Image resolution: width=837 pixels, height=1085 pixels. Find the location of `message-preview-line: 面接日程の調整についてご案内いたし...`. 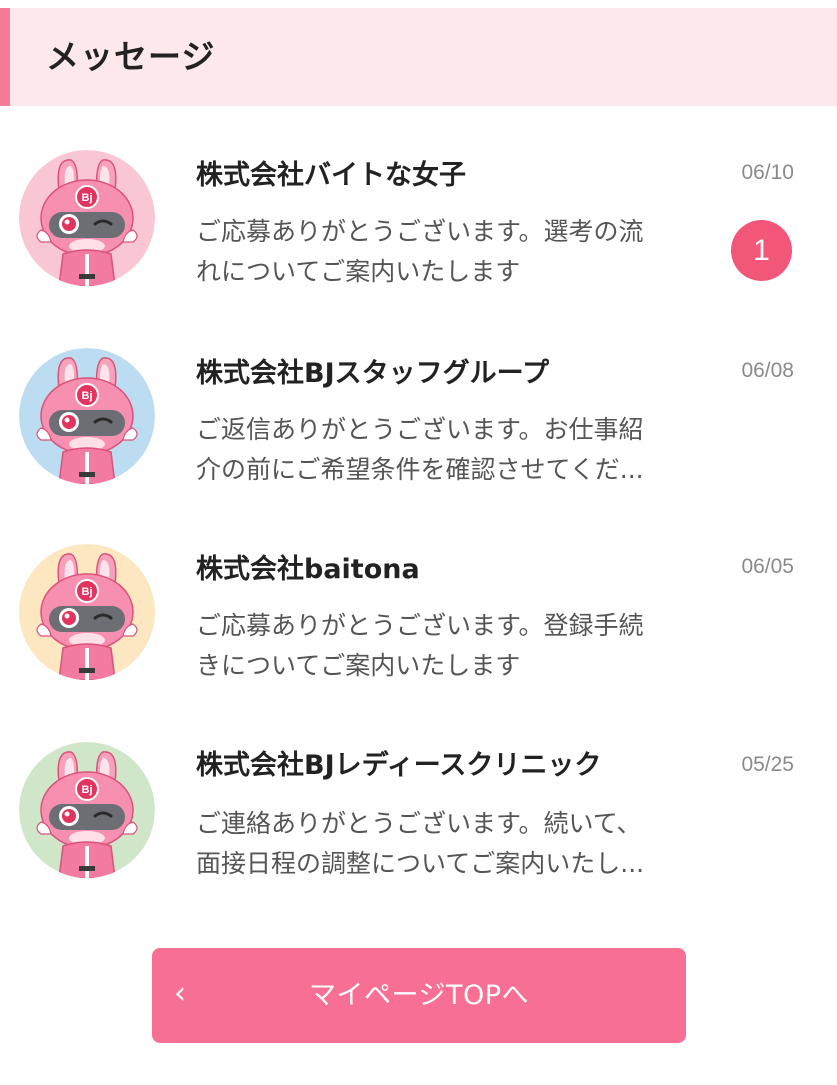

message-preview-line: 面接日程の調整についてご案内いたし... is located at coordinates (420, 863).